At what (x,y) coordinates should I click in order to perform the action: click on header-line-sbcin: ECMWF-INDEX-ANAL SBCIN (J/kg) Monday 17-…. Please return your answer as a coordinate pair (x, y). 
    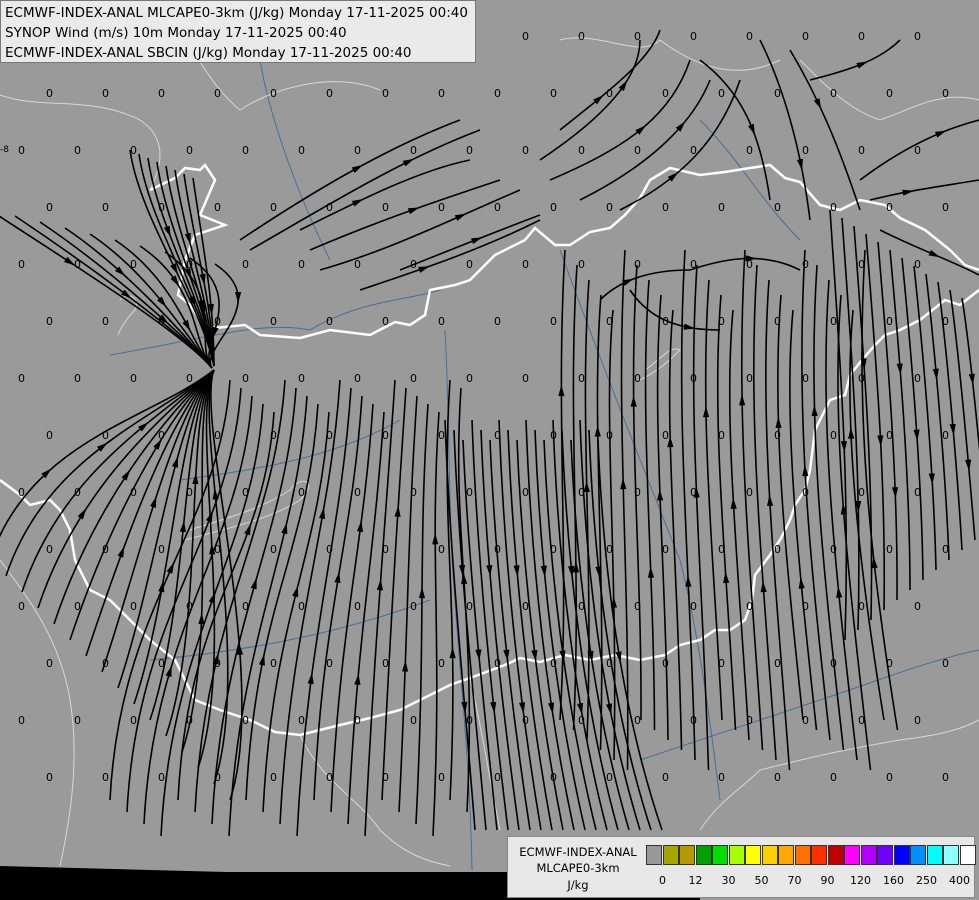
    Looking at the image, I should click on (208, 53).